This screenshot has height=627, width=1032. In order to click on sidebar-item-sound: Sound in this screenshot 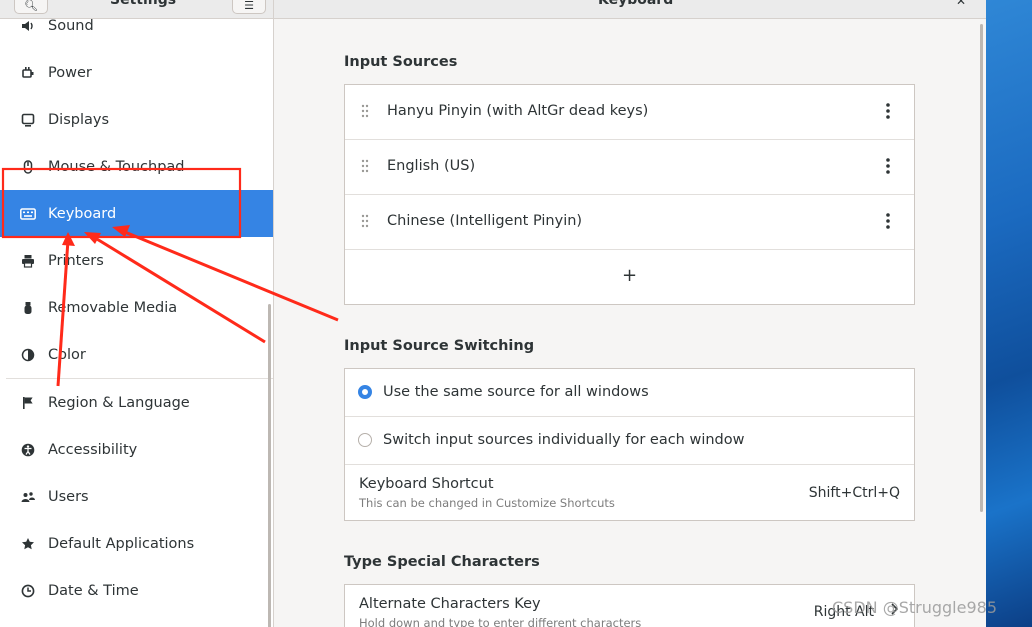, I will do `click(136, 25)`.